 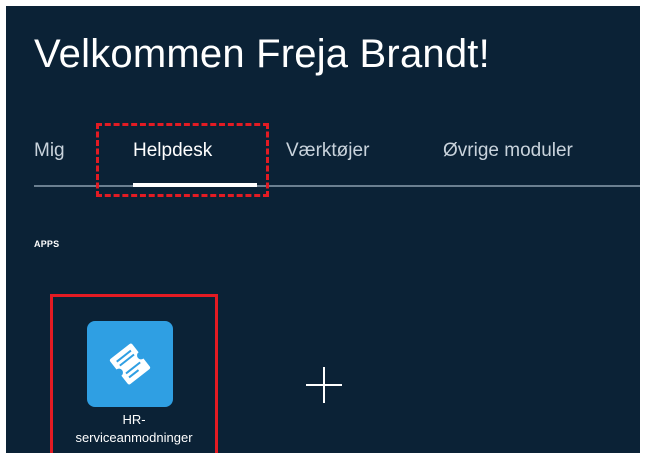 I want to click on add-app-button, so click(x=324, y=385).